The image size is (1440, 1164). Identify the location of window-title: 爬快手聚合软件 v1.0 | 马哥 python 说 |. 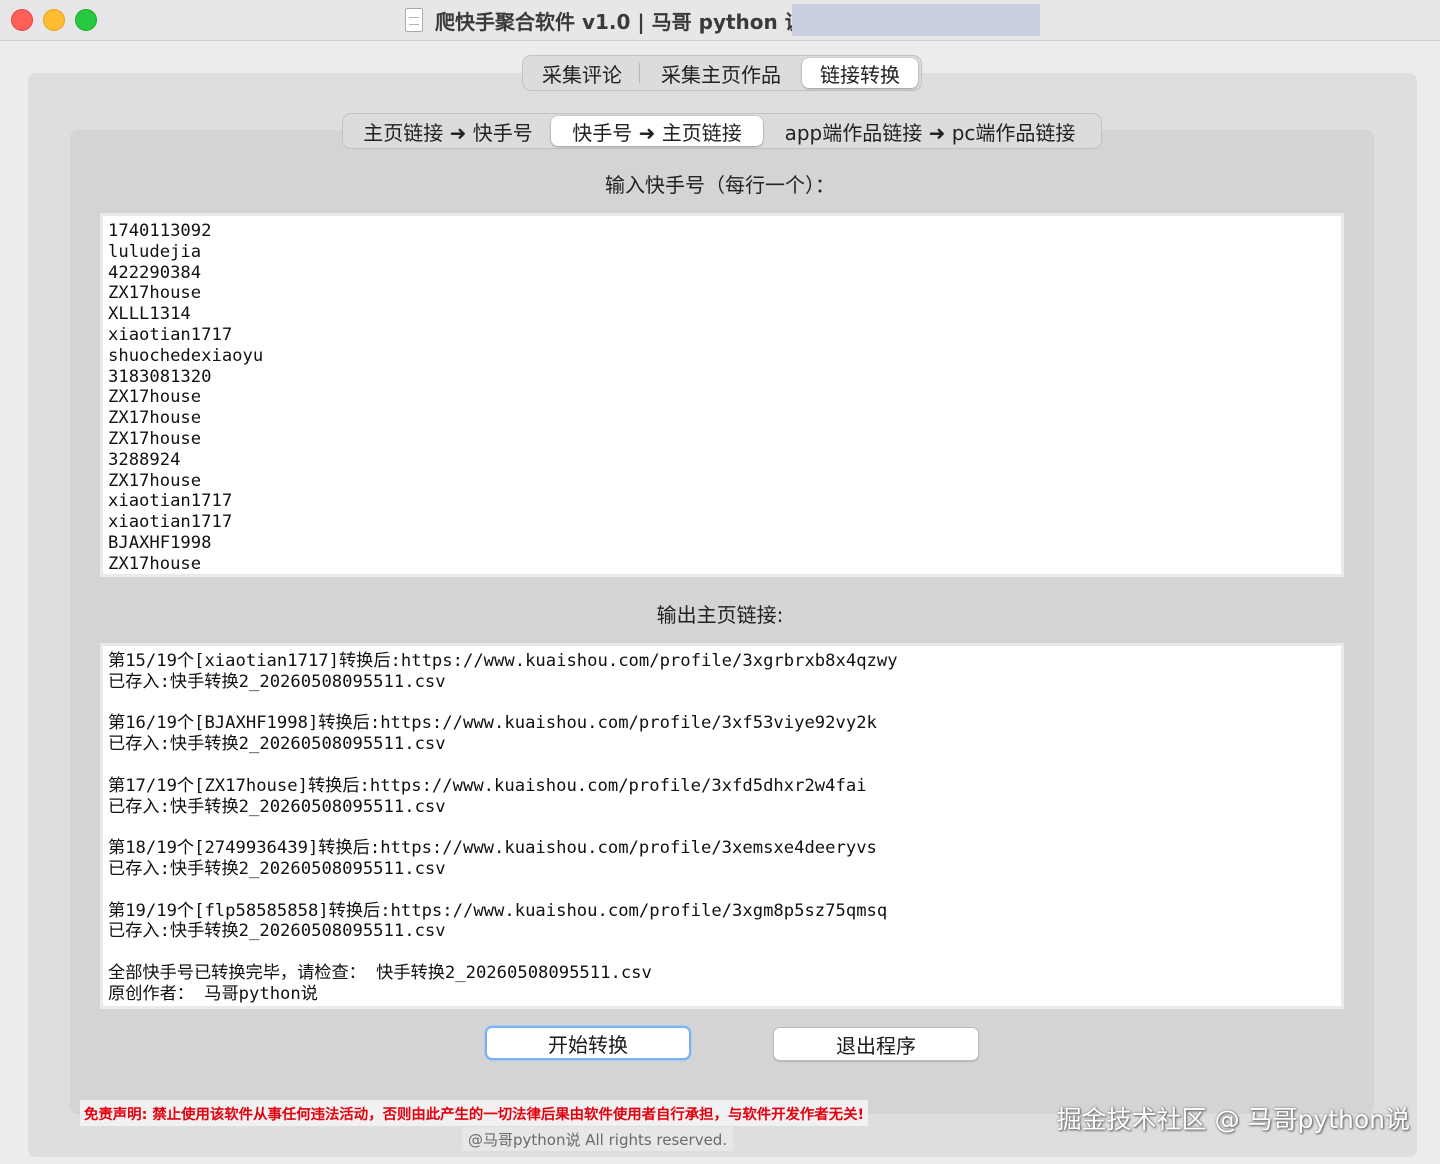
(612, 20).